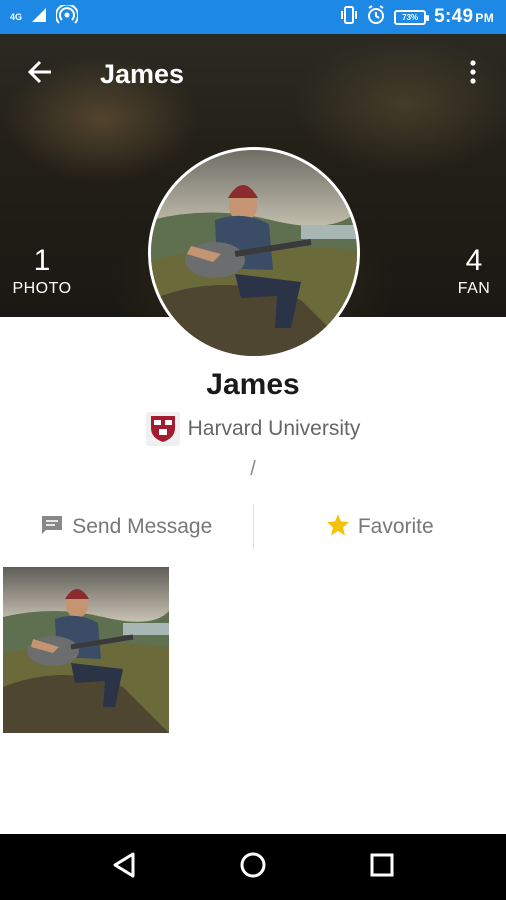 This screenshot has height=900, width=506. Describe the element at coordinates (42, 288) in the screenshot. I see `photo-label: PHOTO` at that location.